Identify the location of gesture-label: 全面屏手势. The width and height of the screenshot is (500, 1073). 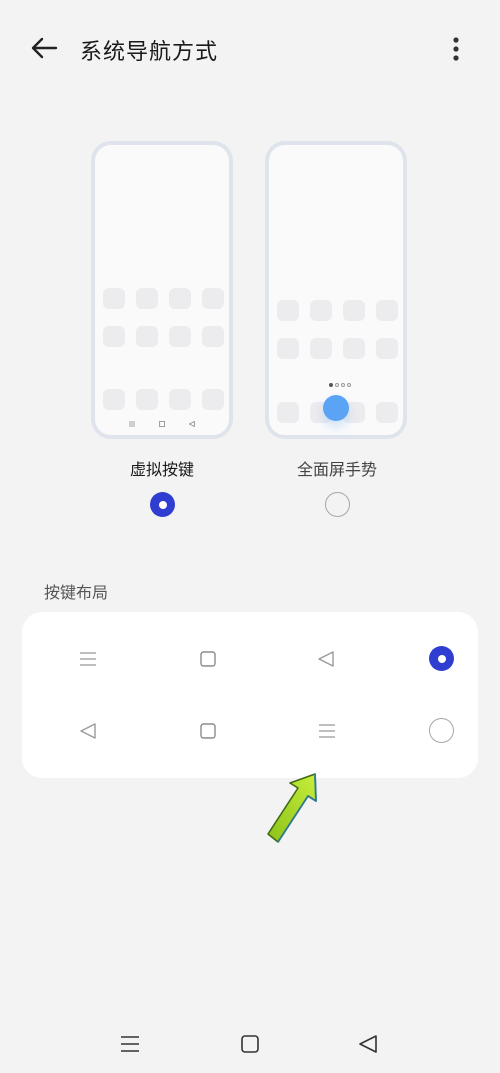
(336, 469).